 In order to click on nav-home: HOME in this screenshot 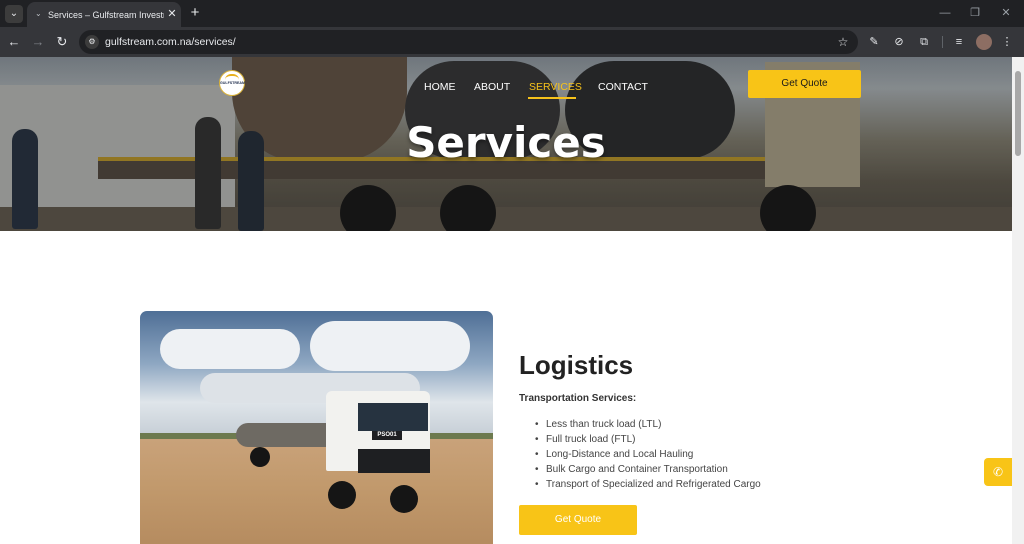, I will do `click(440, 87)`.